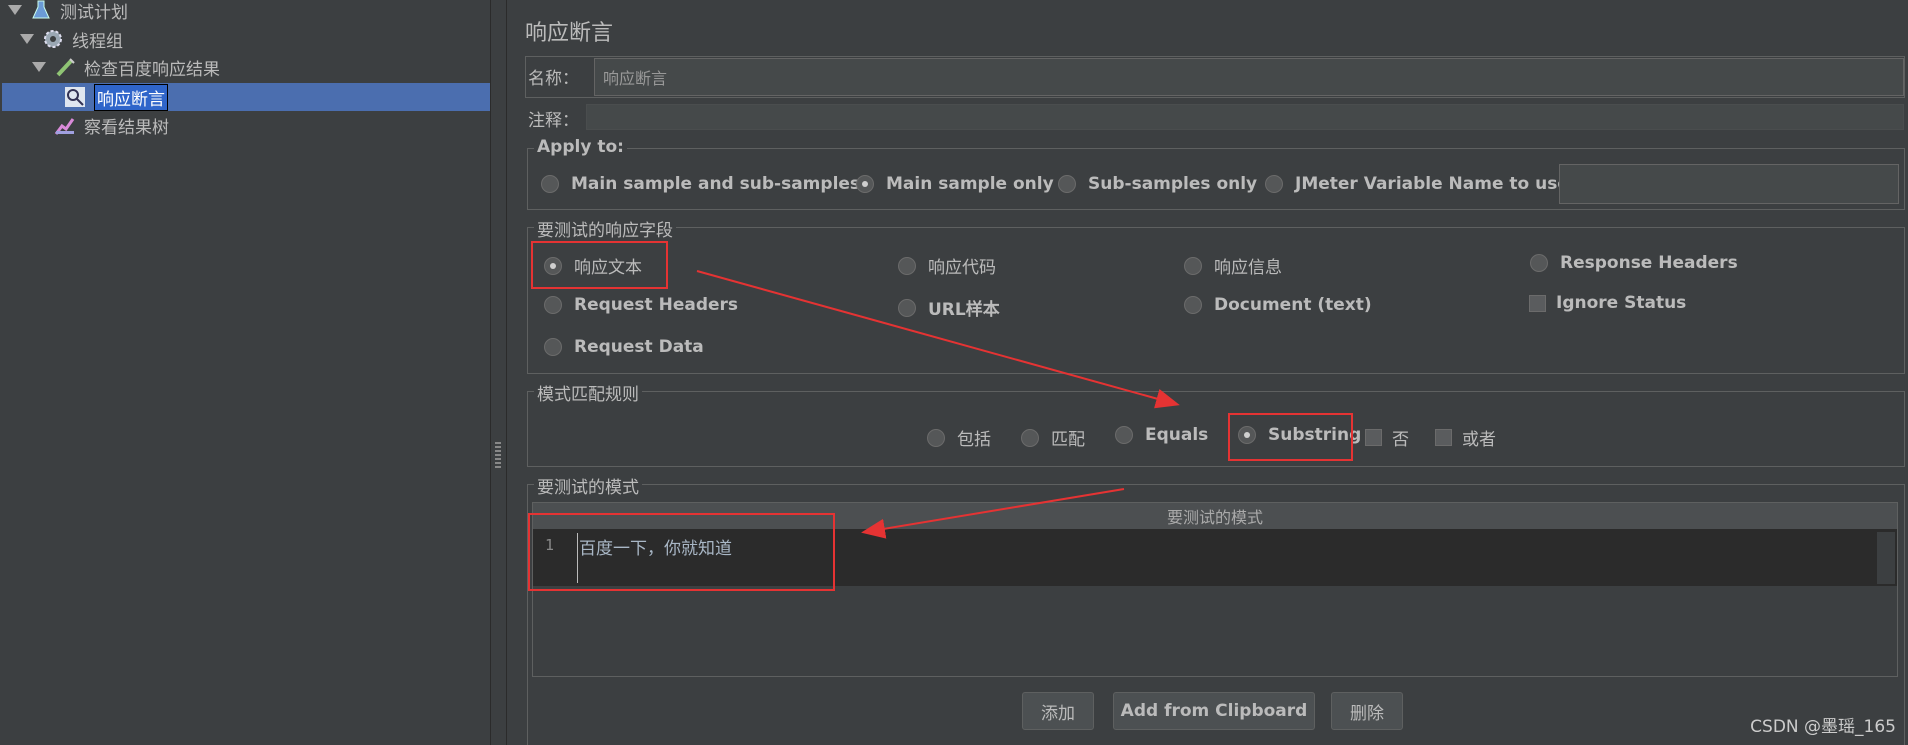 This screenshot has width=1908, height=745. Describe the element at coordinates (938, 339) in the screenshot. I see `arrow-to-substring` at that location.